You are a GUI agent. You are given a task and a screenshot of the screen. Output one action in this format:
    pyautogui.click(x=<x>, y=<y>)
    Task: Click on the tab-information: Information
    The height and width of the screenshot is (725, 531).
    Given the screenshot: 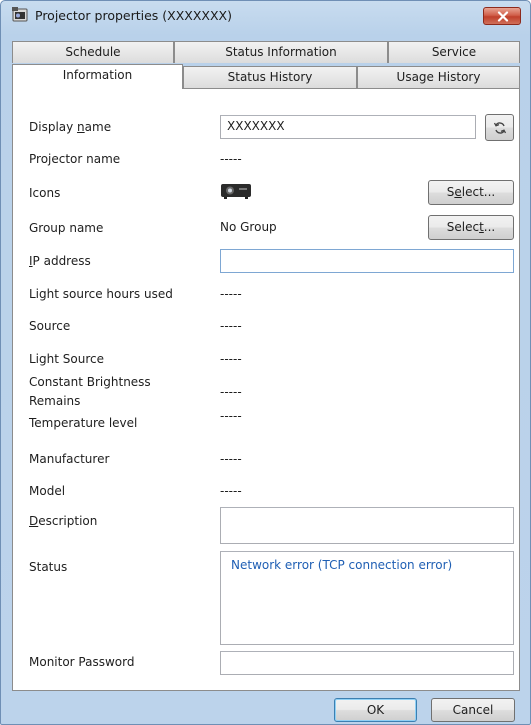 What is the action you would take?
    pyautogui.click(x=97, y=76)
    